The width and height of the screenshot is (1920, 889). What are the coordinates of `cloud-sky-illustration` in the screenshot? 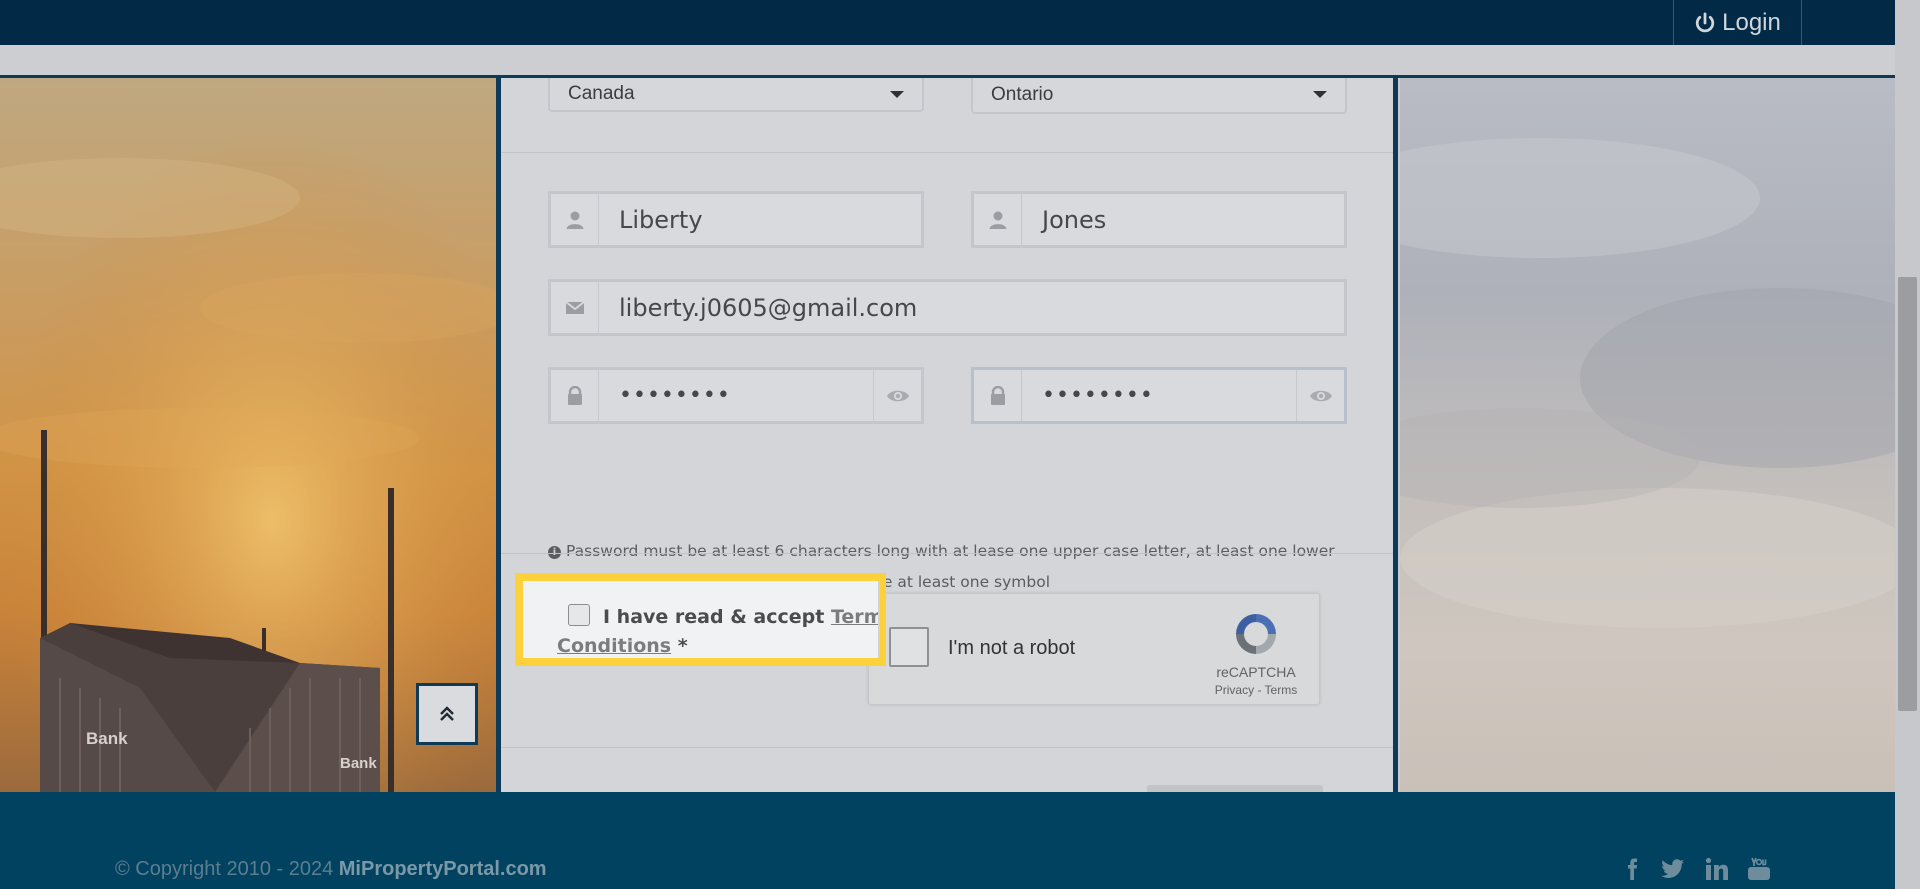 It's located at (1647, 383).